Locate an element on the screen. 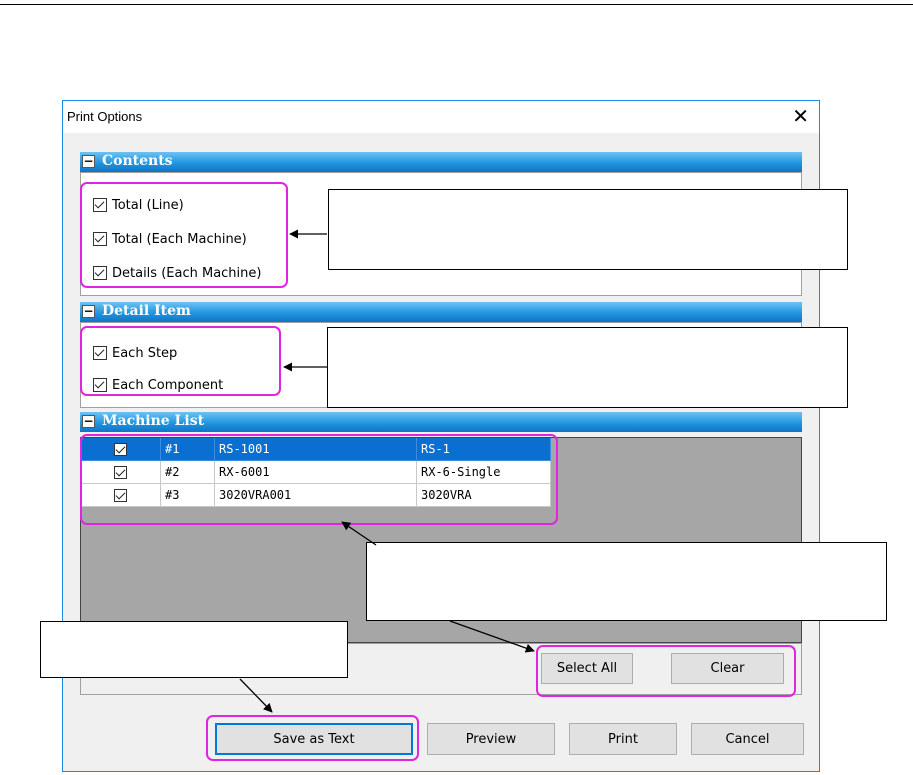 The width and height of the screenshot is (913, 775). arrow-to-save is located at coordinates (256, 695).